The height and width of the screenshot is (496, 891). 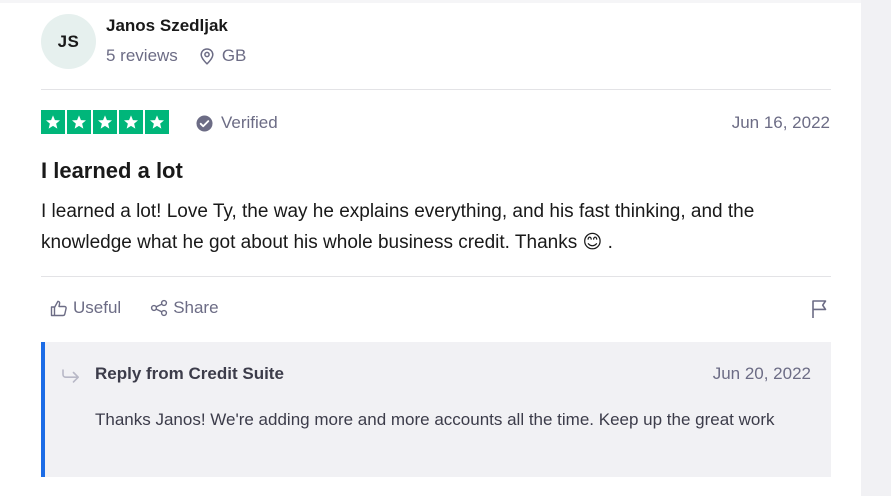 What do you see at coordinates (430, 1) in the screenshot?
I see `top-divider` at bounding box center [430, 1].